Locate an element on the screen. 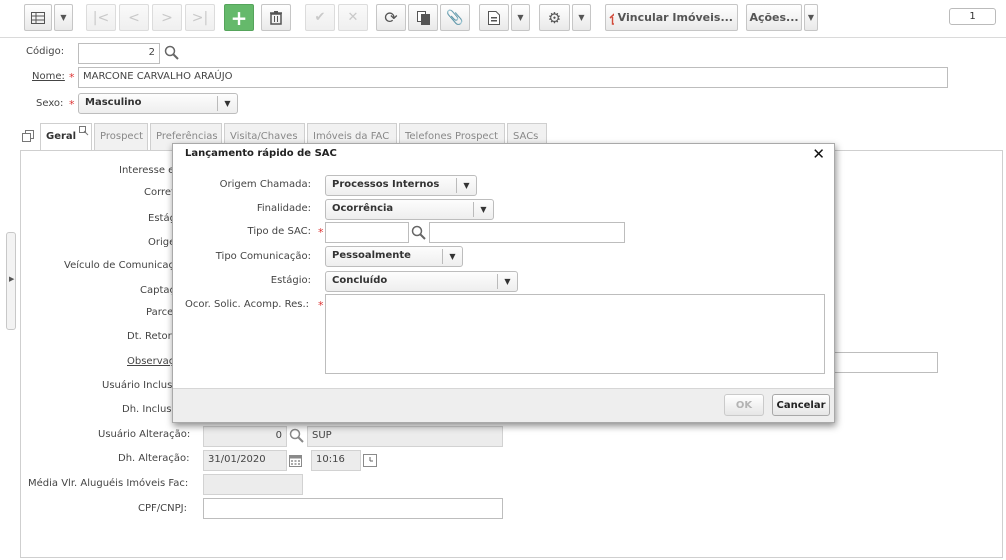 This screenshot has width=1006, height=560. close-icon: ✕ is located at coordinates (818, 154).